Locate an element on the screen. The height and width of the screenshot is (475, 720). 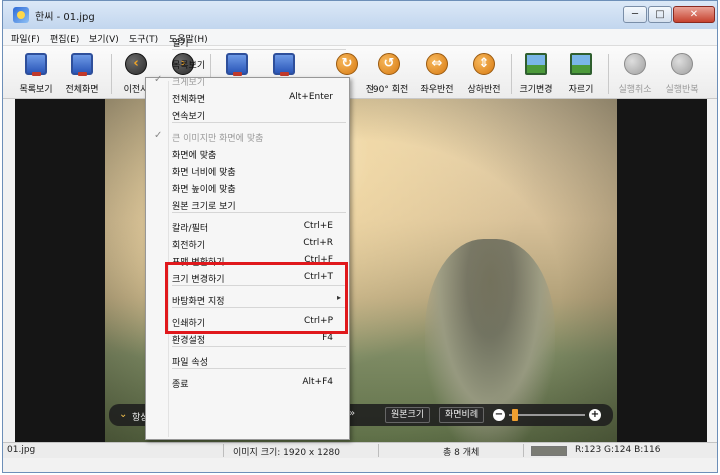
context-menu-item-label: 큰 이미지만 화면에 맞춤 is located at coordinates (218, 139).